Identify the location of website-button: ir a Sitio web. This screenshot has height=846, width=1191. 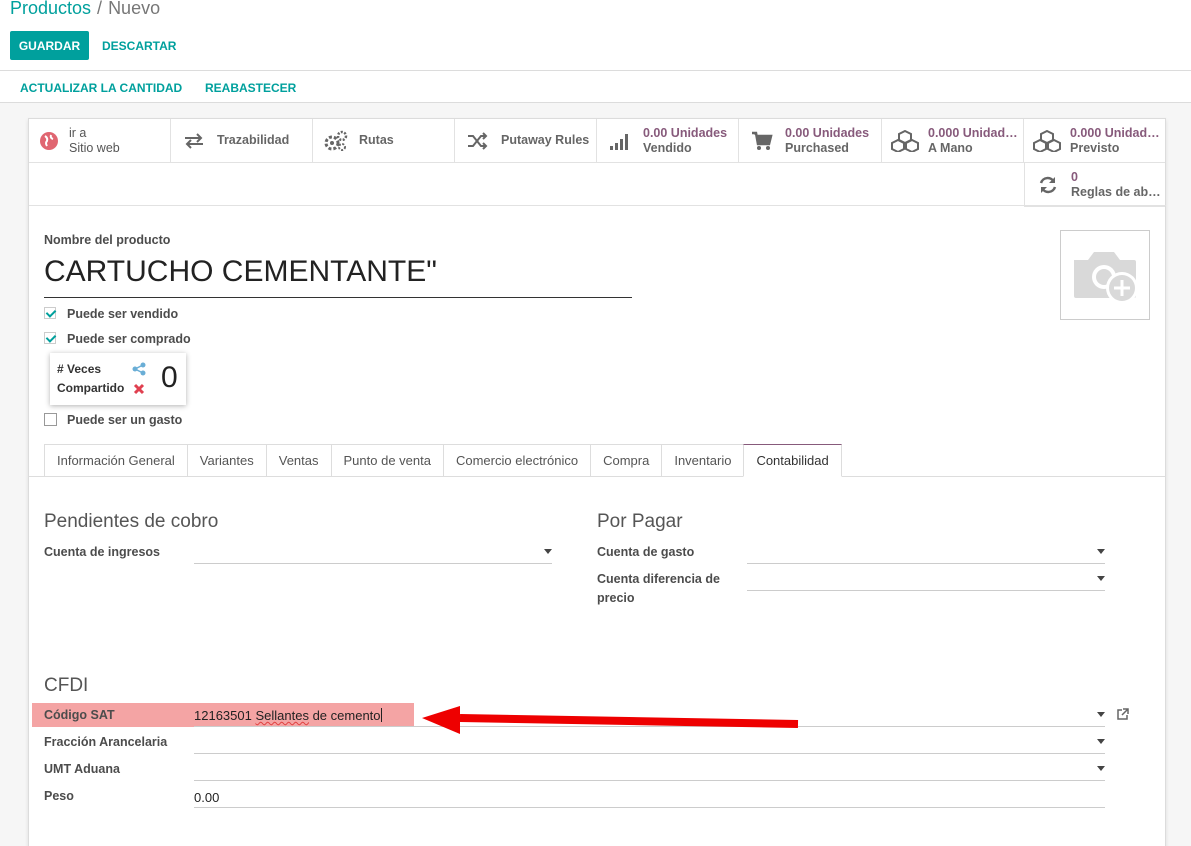
(100, 141).